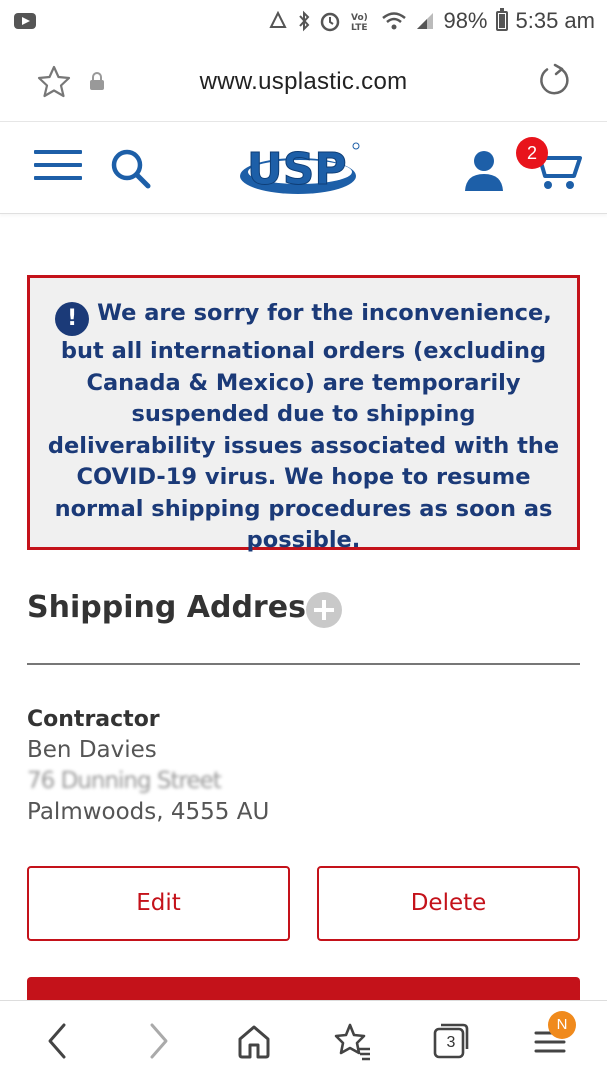  Describe the element at coordinates (303, 1040) in the screenshot. I see `browser-bottom-nav: 3` at that location.